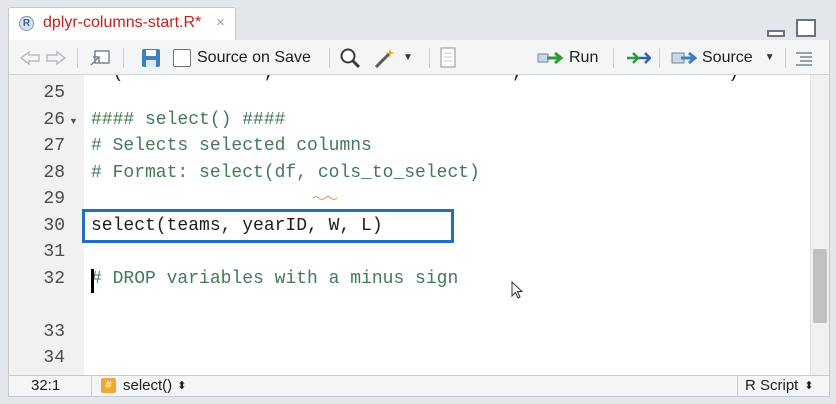  What do you see at coordinates (231, 146) in the screenshot?
I see `code-line: # Selects selected columns` at bounding box center [231, 146].